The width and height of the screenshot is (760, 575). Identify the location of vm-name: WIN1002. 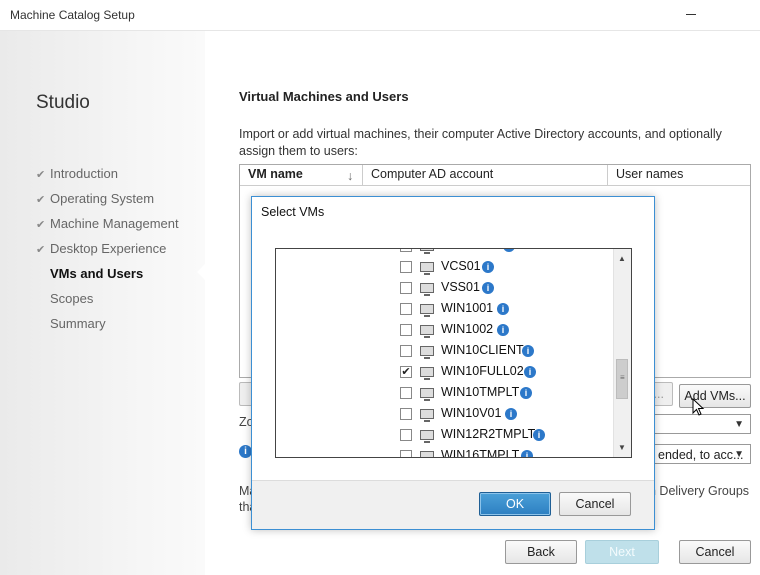
(467, 329).